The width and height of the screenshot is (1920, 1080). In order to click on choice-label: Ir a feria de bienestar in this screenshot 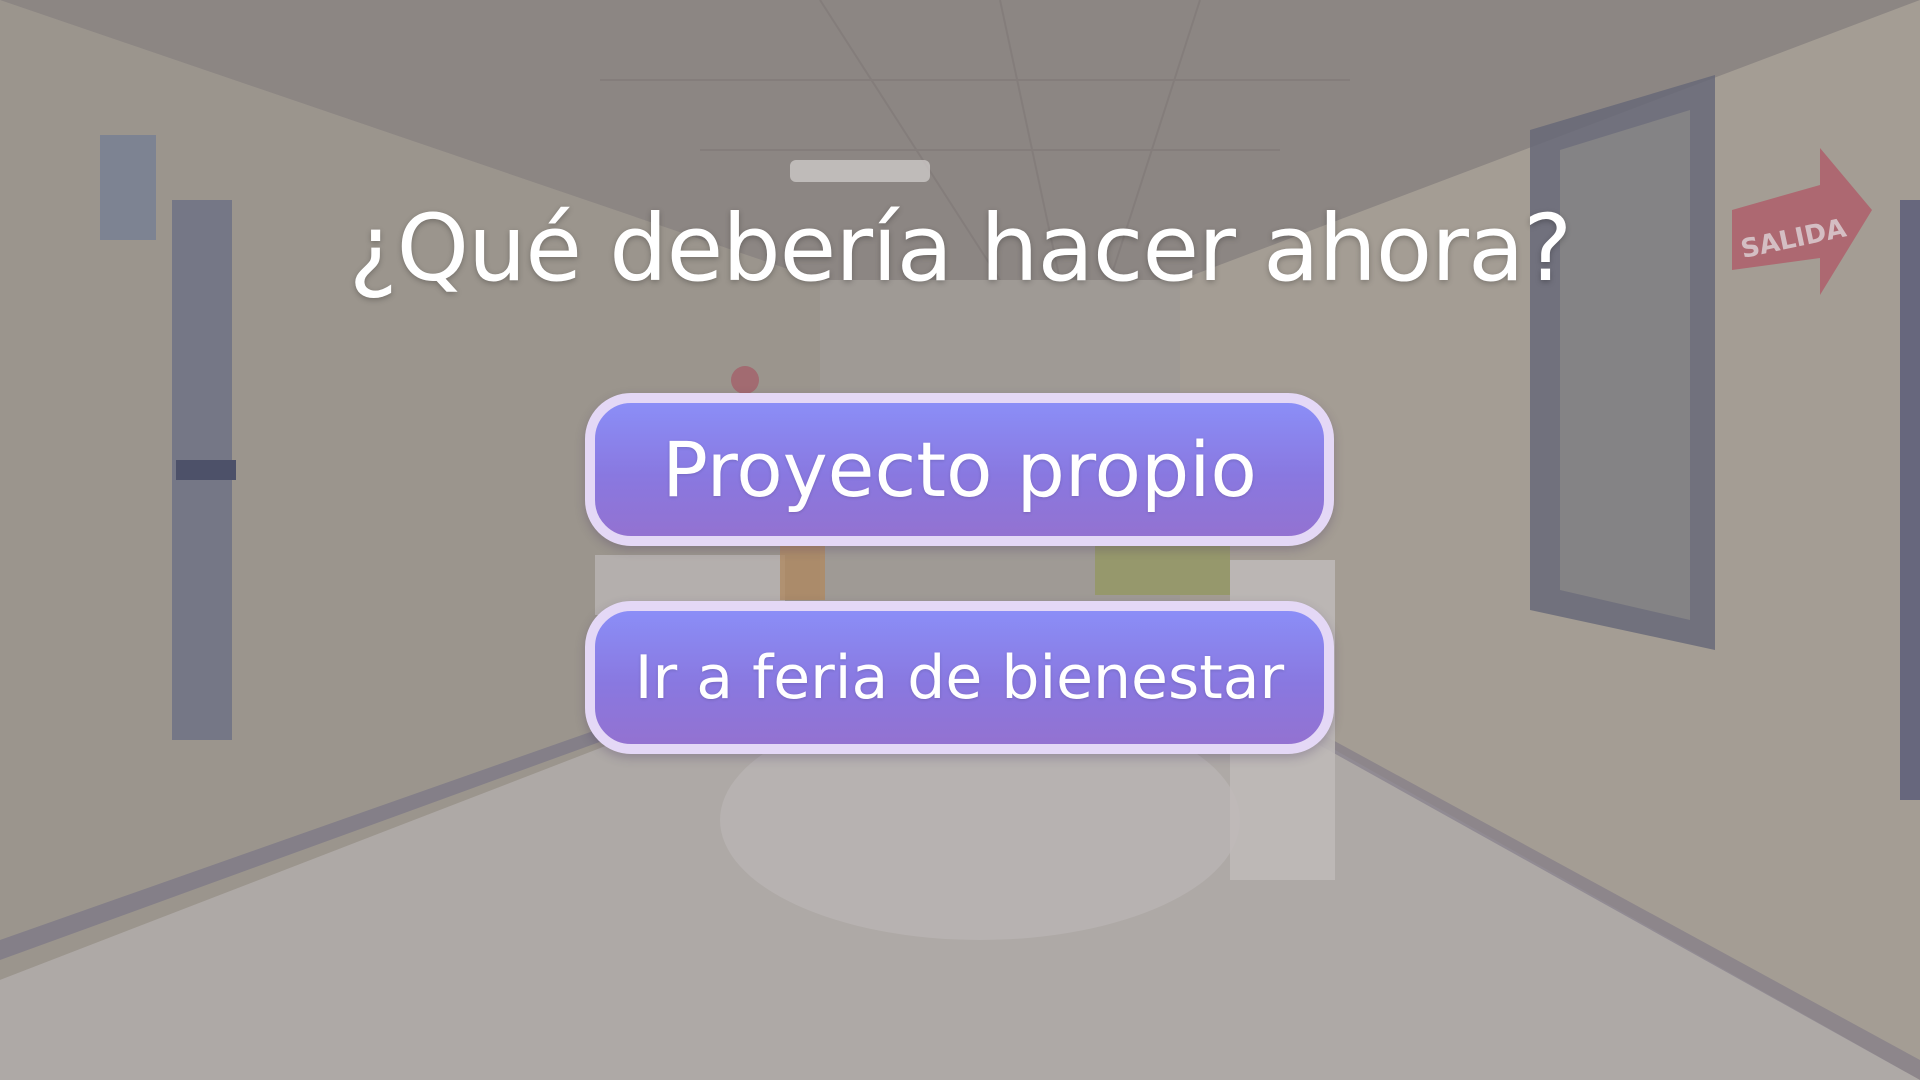, I will do `click(959, 677)`.